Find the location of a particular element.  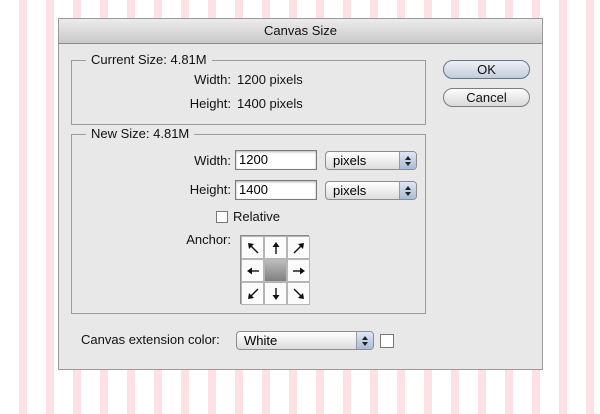

width-input: 1200 is located at coordinates (276, 160).